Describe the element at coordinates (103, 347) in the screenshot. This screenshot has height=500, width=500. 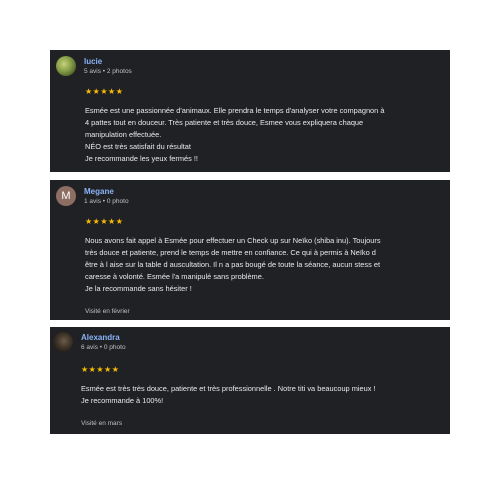
I see `reviewer-meta: 6 avis • 0 photo` at that location.